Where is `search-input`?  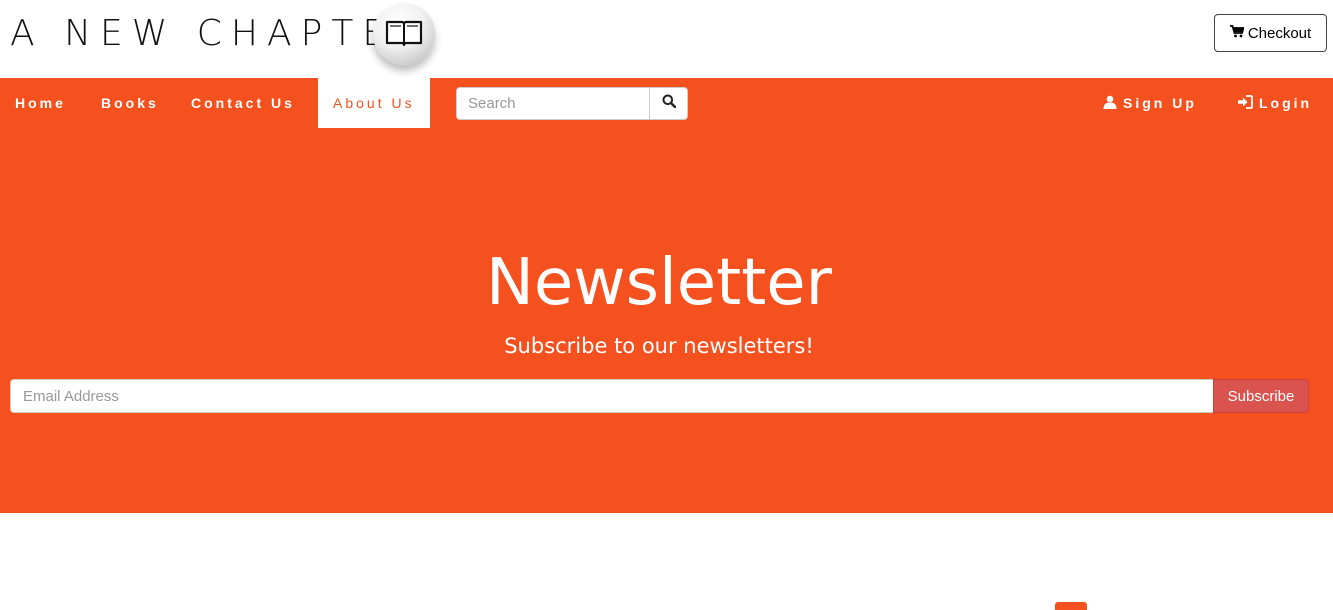 search-input is located at coordinates (553, 103).